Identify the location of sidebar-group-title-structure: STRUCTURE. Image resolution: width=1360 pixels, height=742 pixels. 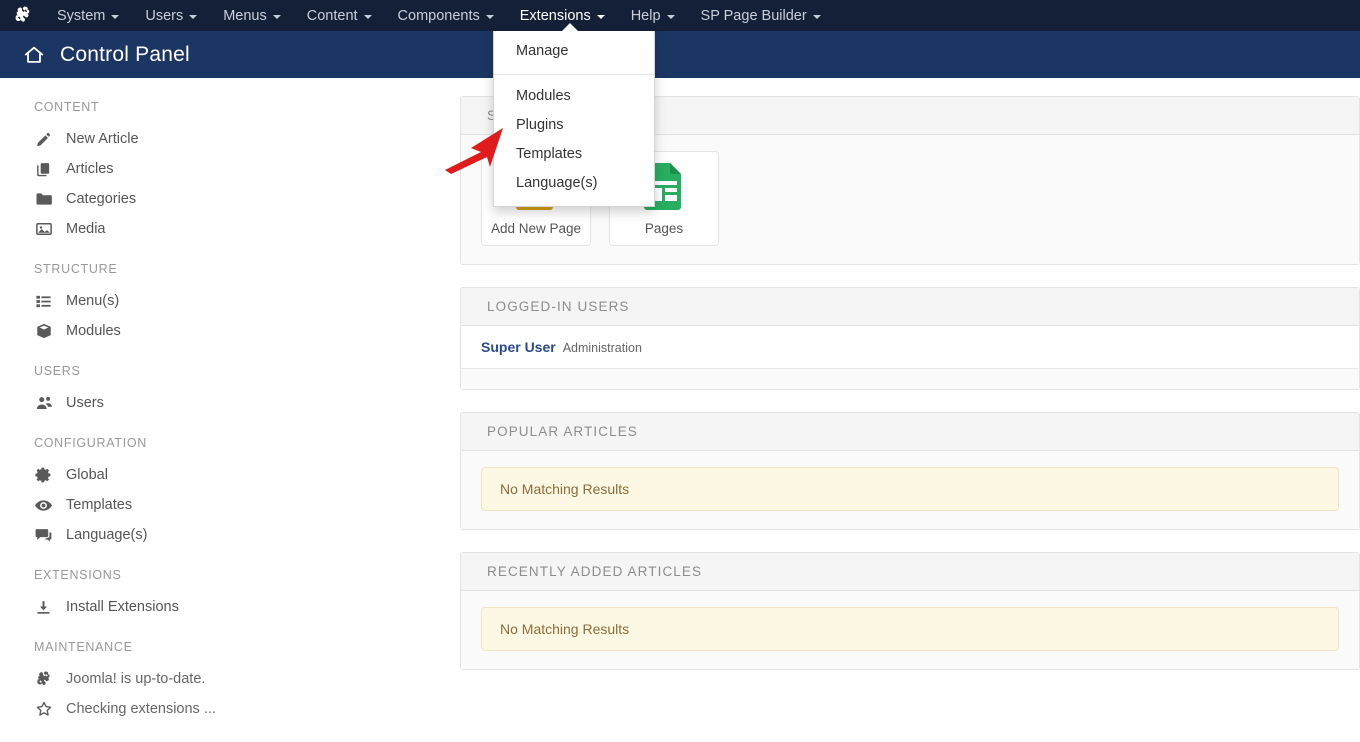
(76, 269).